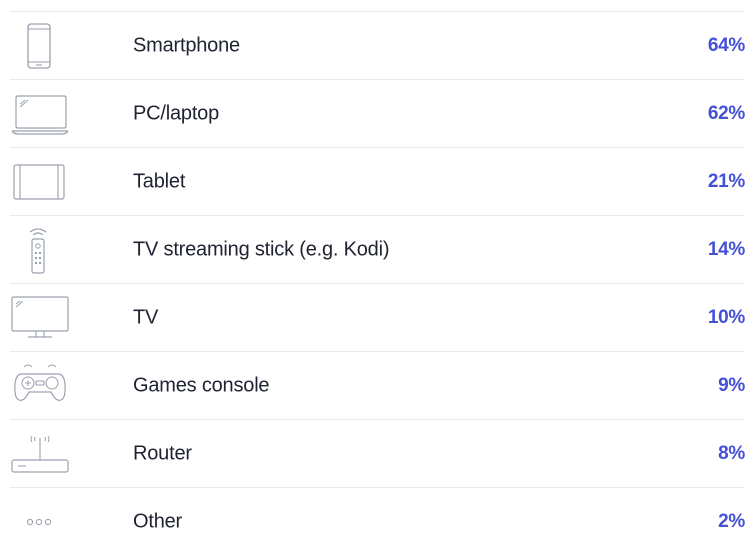  Describe the element at coordinates (377, 521) in the screenshot. I see `table-row: Other 2%` at that location.